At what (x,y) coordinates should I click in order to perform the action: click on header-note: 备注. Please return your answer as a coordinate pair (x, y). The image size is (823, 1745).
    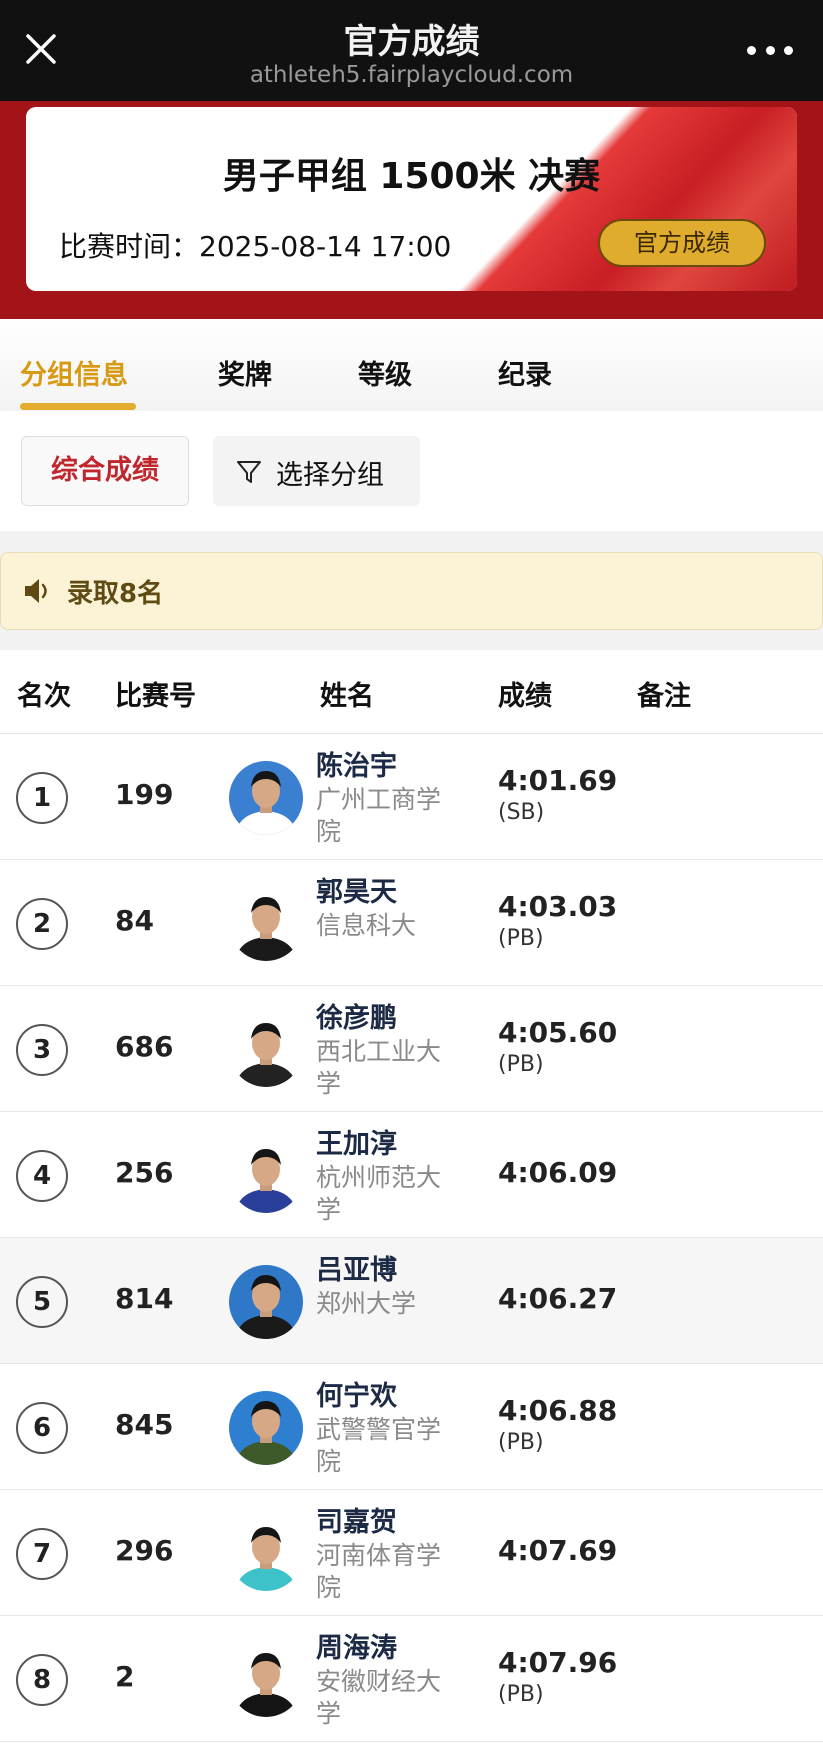
    Looking at the image, I should click on (664, 696).